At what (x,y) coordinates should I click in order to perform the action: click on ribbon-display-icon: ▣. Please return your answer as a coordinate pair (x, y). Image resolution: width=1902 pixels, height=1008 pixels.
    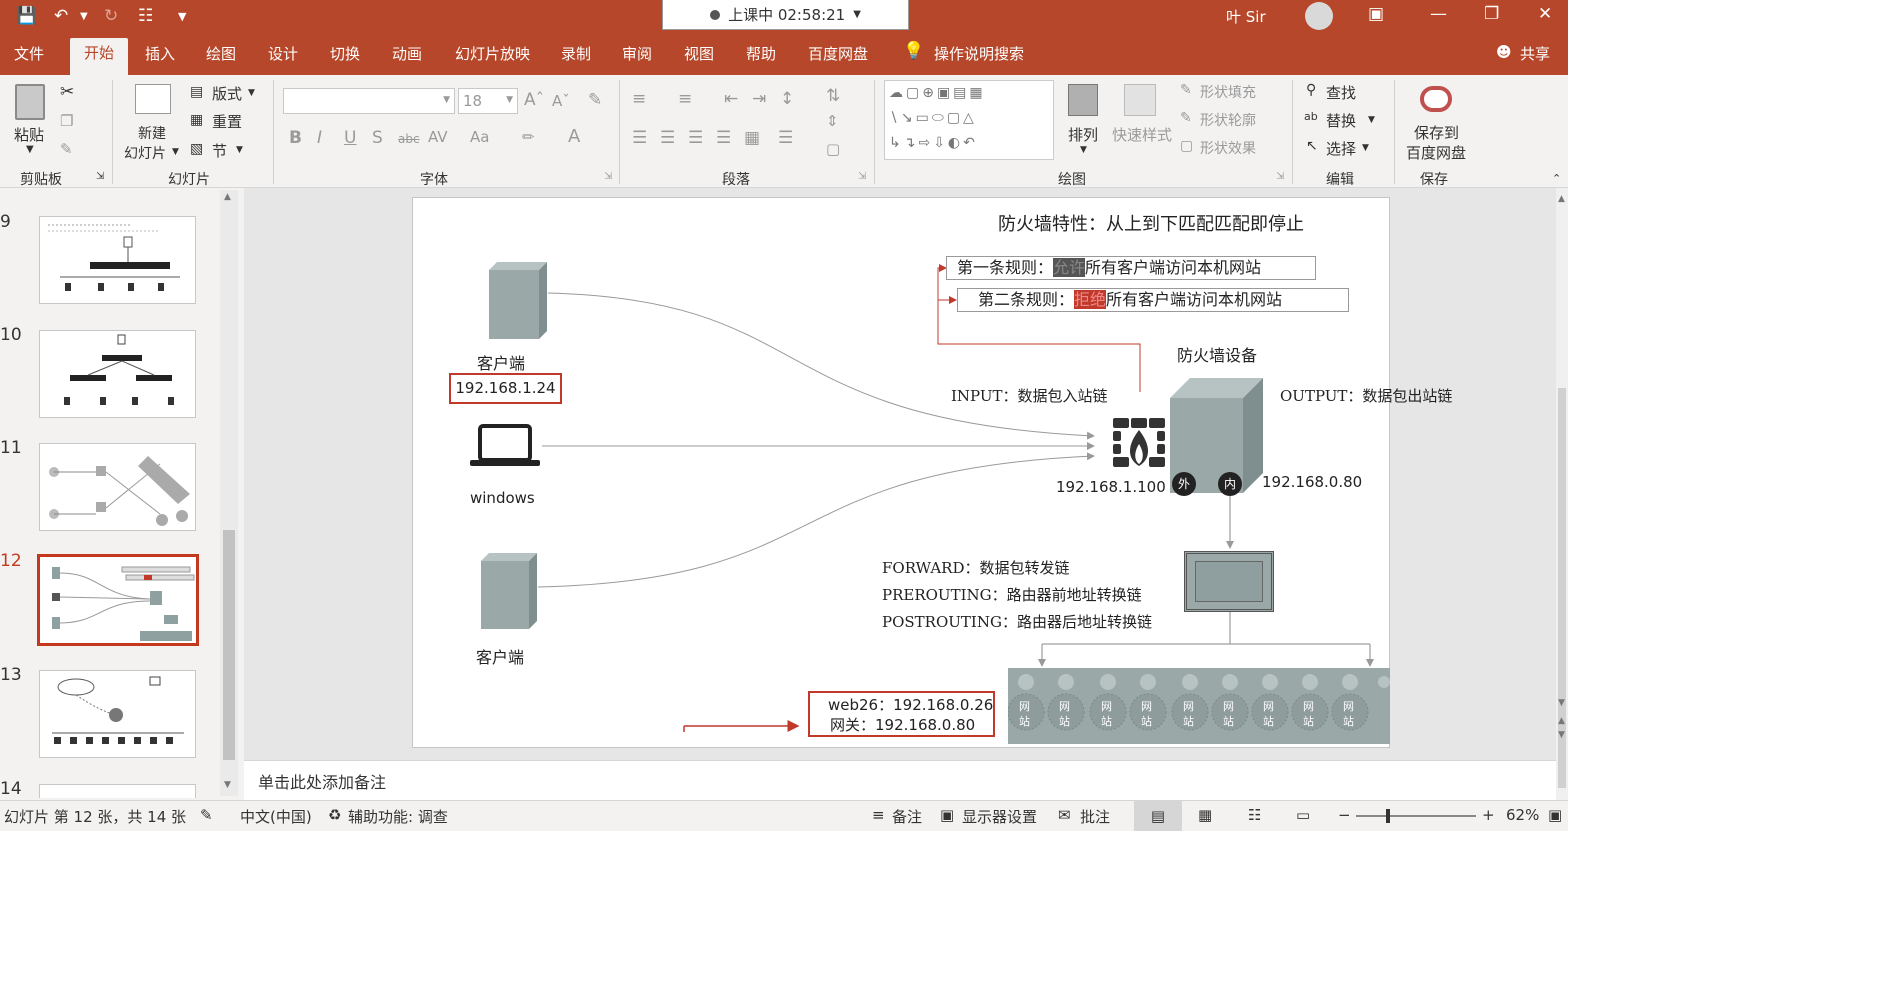
    Looking at the image, I should click on (1376, 14).